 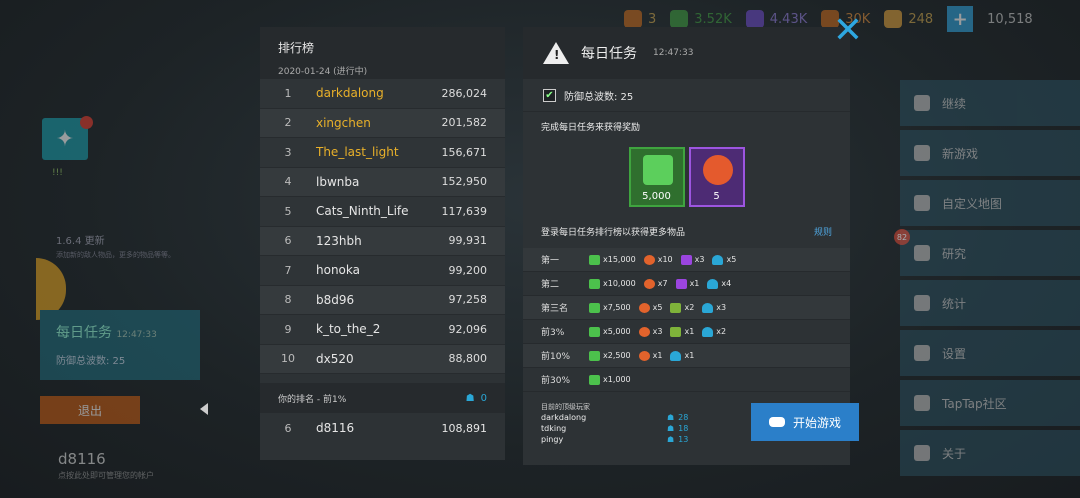 What do you see at coordinates (776, 19) in the screenshot?
I see `resource-crystal: 4.43K` at bounding box center [776, 19].